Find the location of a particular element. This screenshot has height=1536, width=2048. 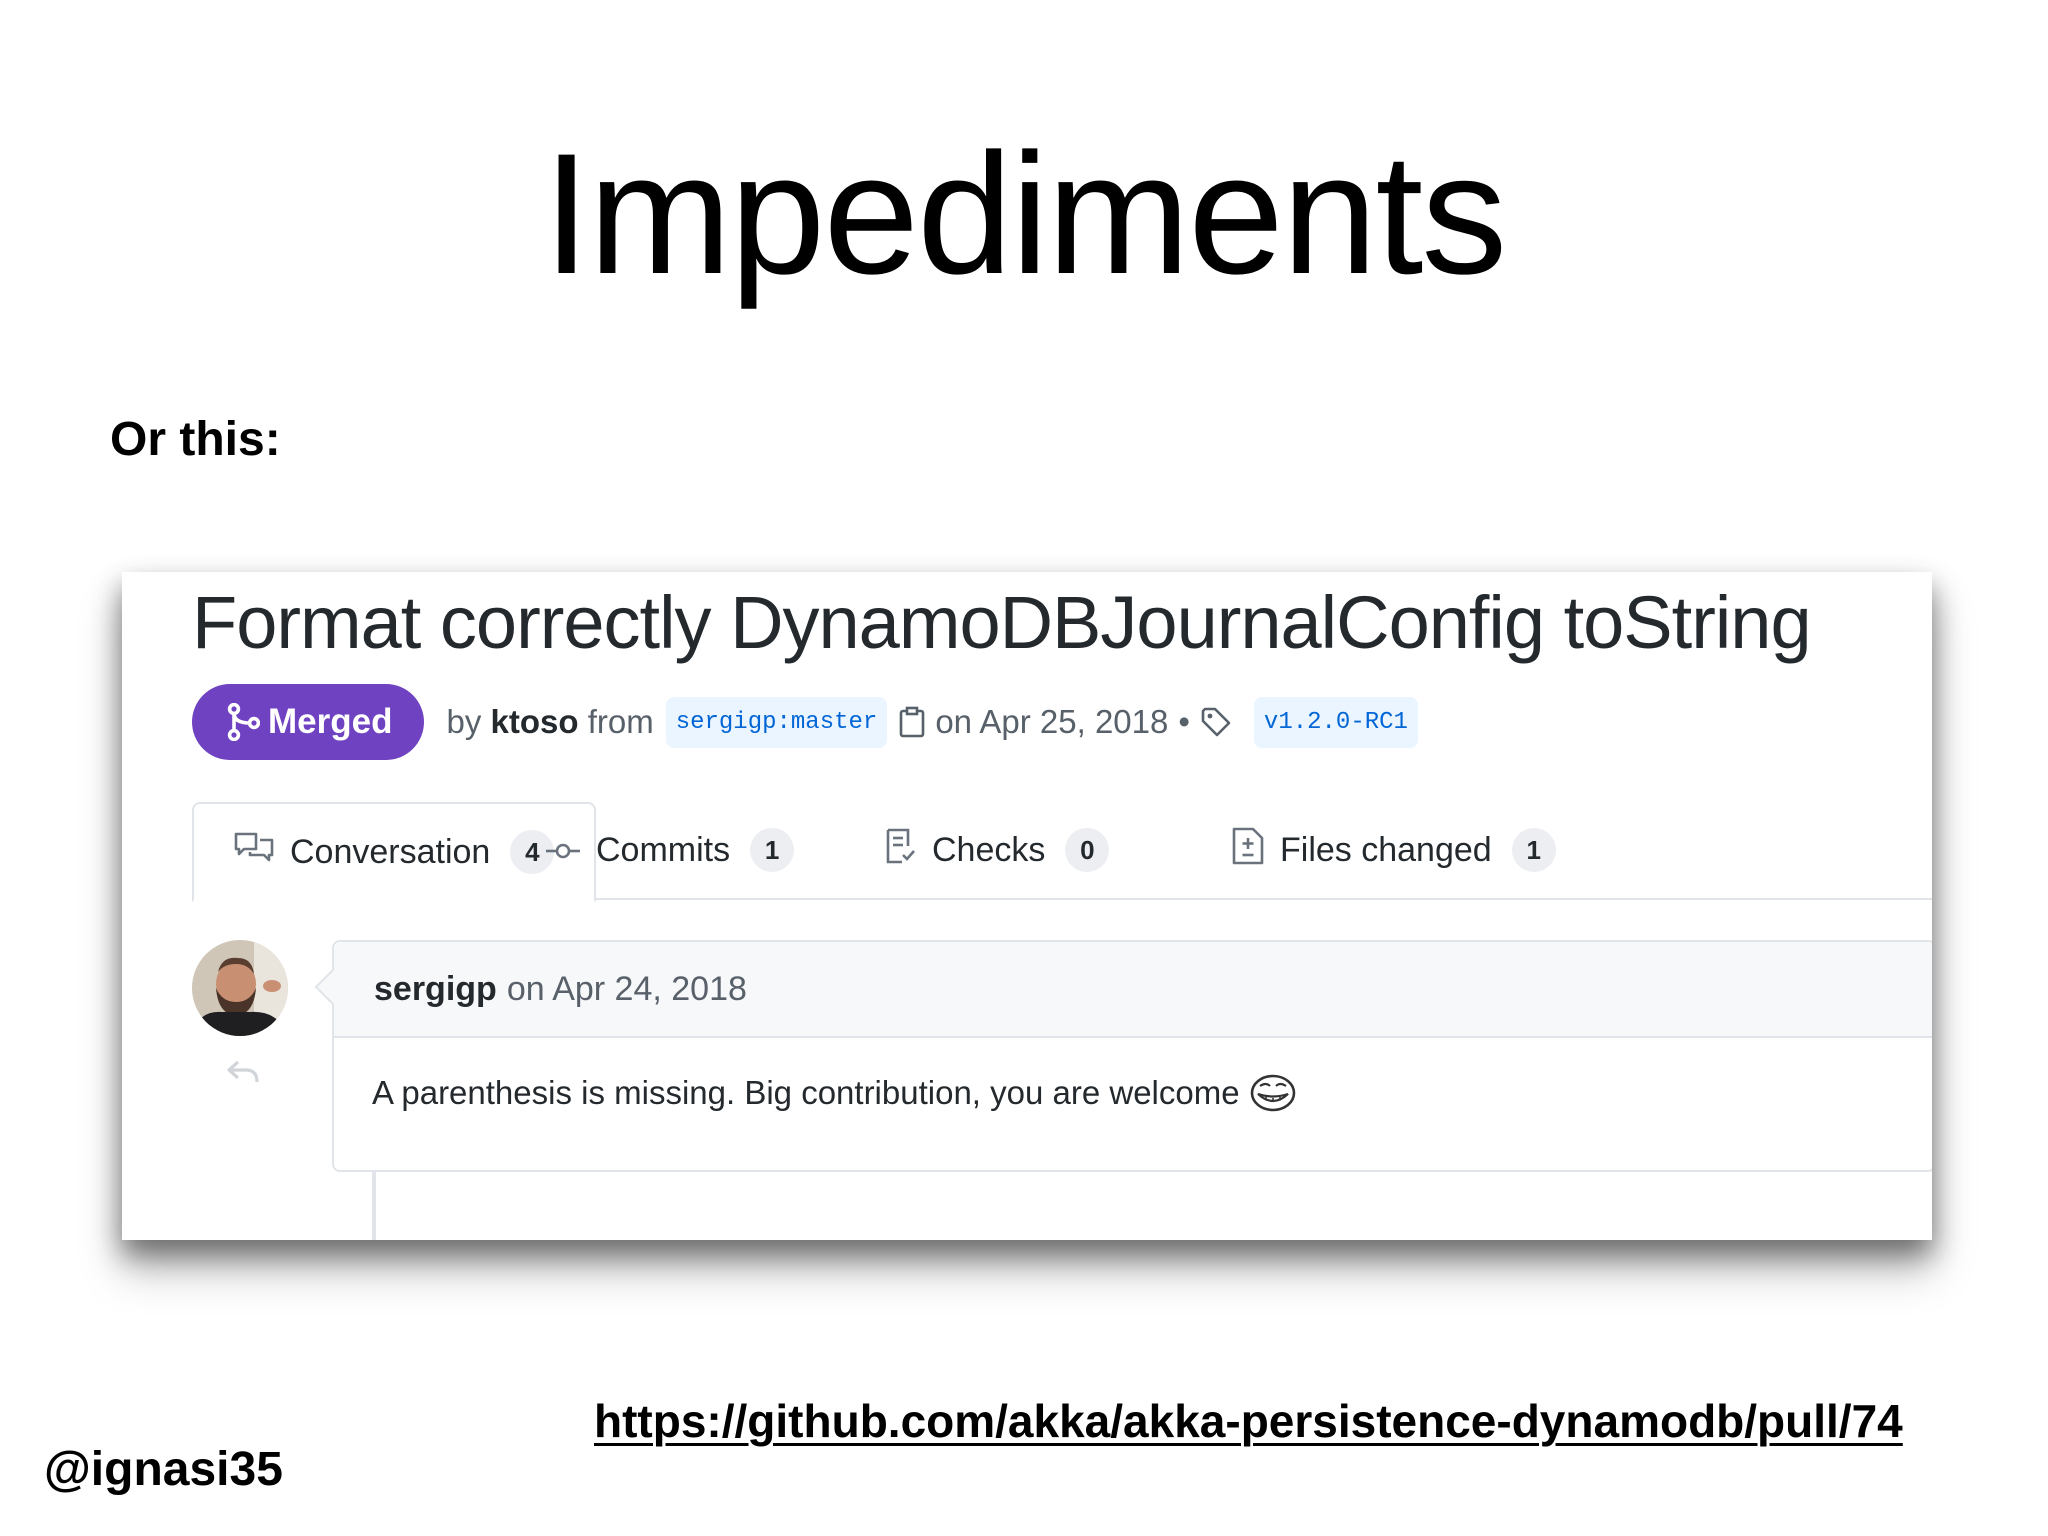

comment-author: sergigp is located at coordinates (435, 989).